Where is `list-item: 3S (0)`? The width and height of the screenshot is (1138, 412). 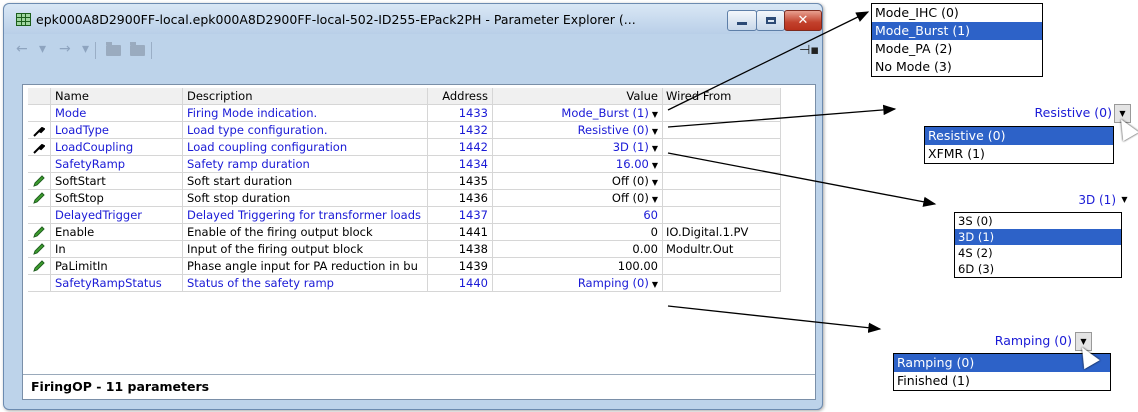
list-item: 3S (0) is located at coordinates (1038, 221).